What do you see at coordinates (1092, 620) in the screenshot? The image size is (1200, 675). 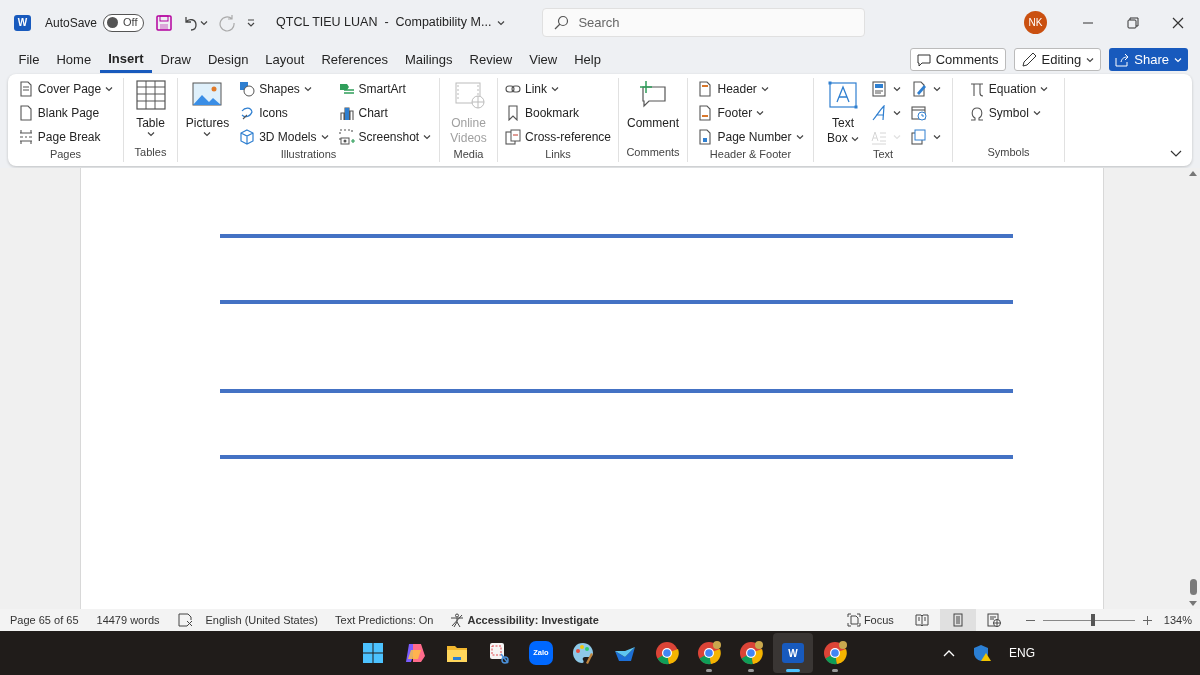 I see `zoom-slider-thumb` at bounding box center [1092, 620].